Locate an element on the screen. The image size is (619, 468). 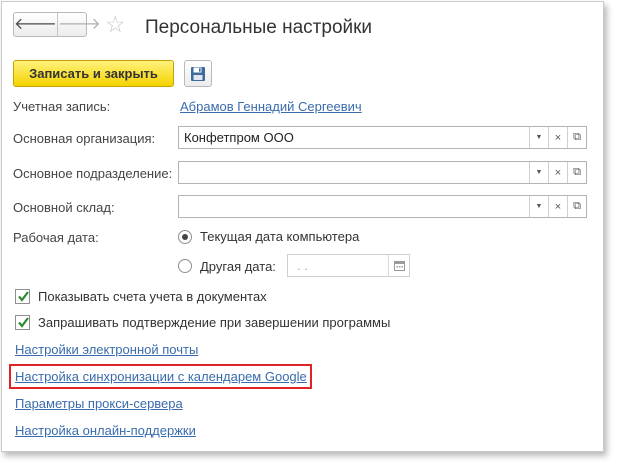
warehouse-label: Основной склад: is located at coordinates (64, 207).